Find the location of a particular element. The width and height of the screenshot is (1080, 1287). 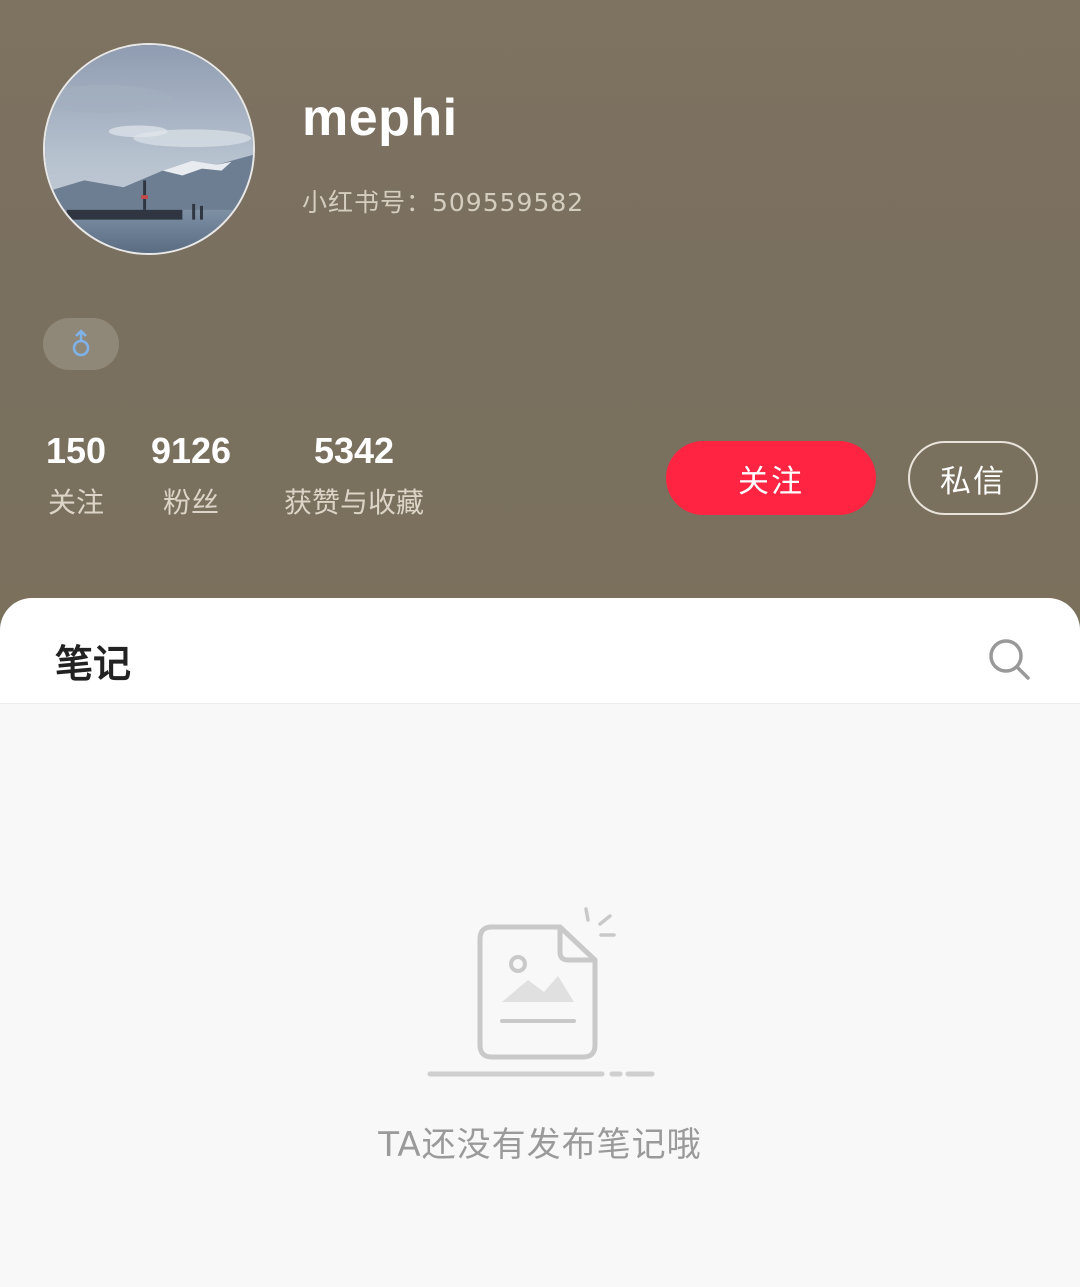

followers-count: 9126 is located at coordinates (191, 450).